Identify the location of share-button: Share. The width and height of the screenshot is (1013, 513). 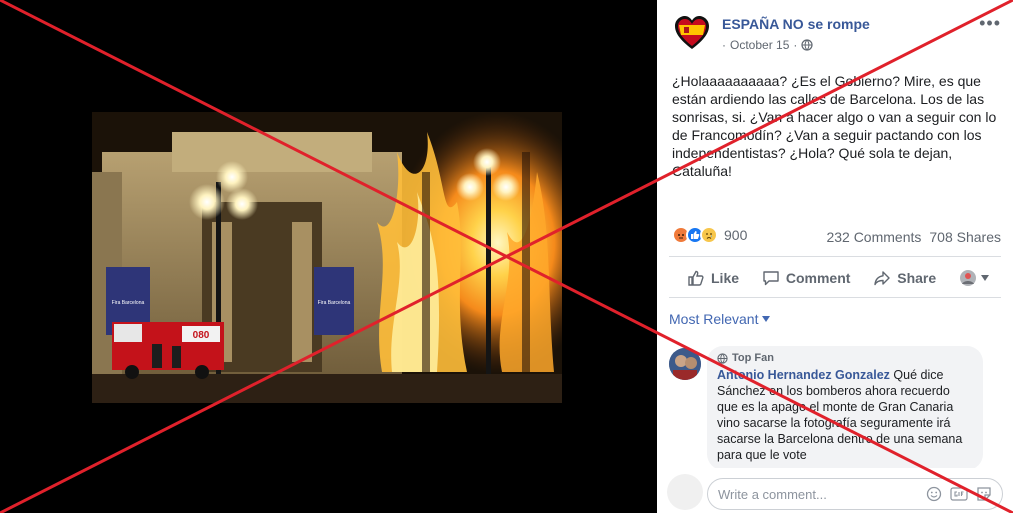
(904, 278).